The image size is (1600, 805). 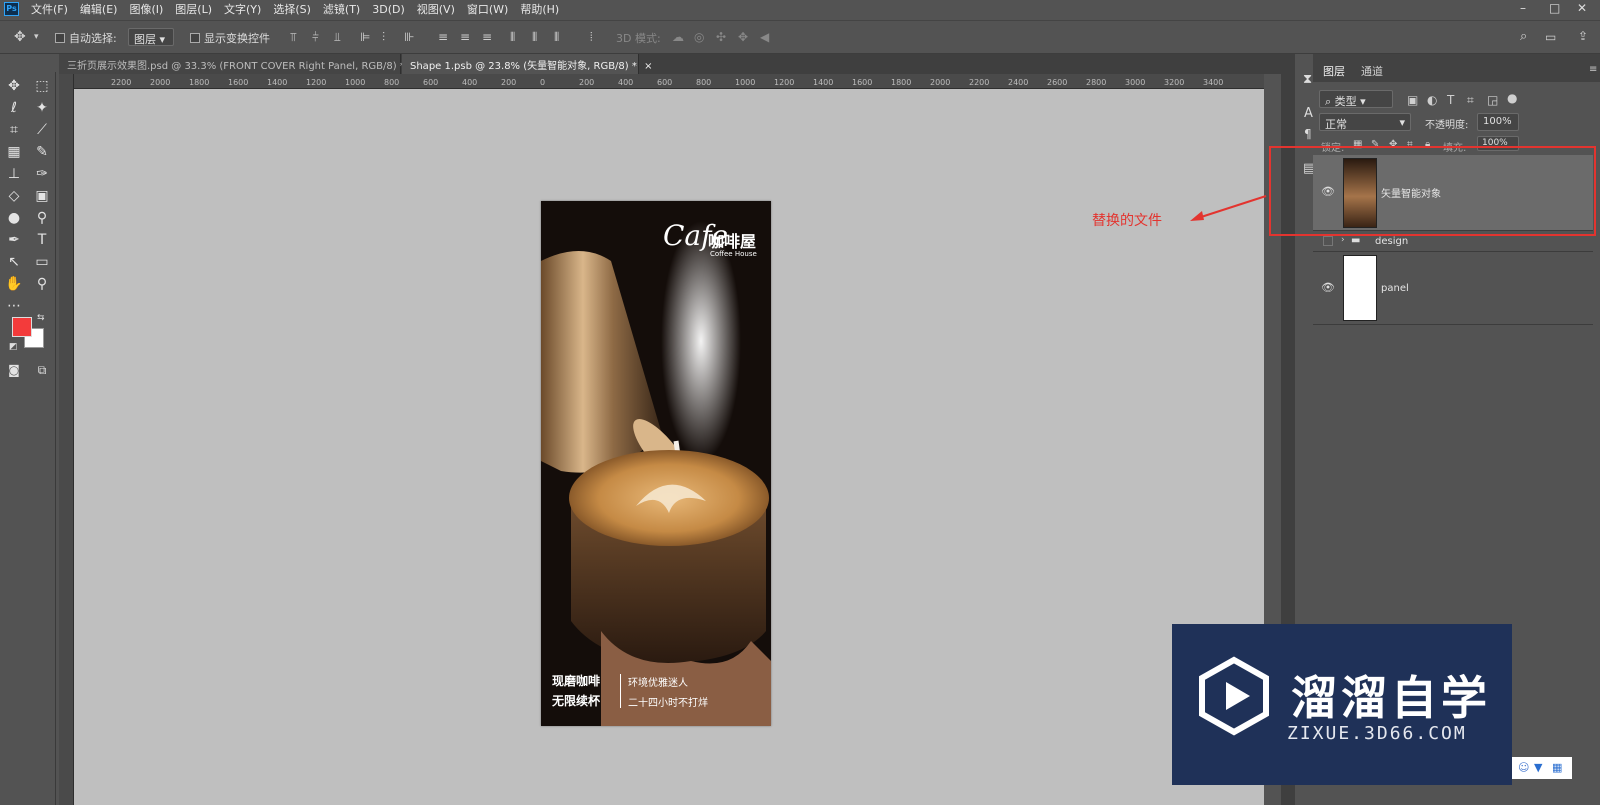 I want to click on filter-shape-icon: ⌗, so click(x=1470, y=100).